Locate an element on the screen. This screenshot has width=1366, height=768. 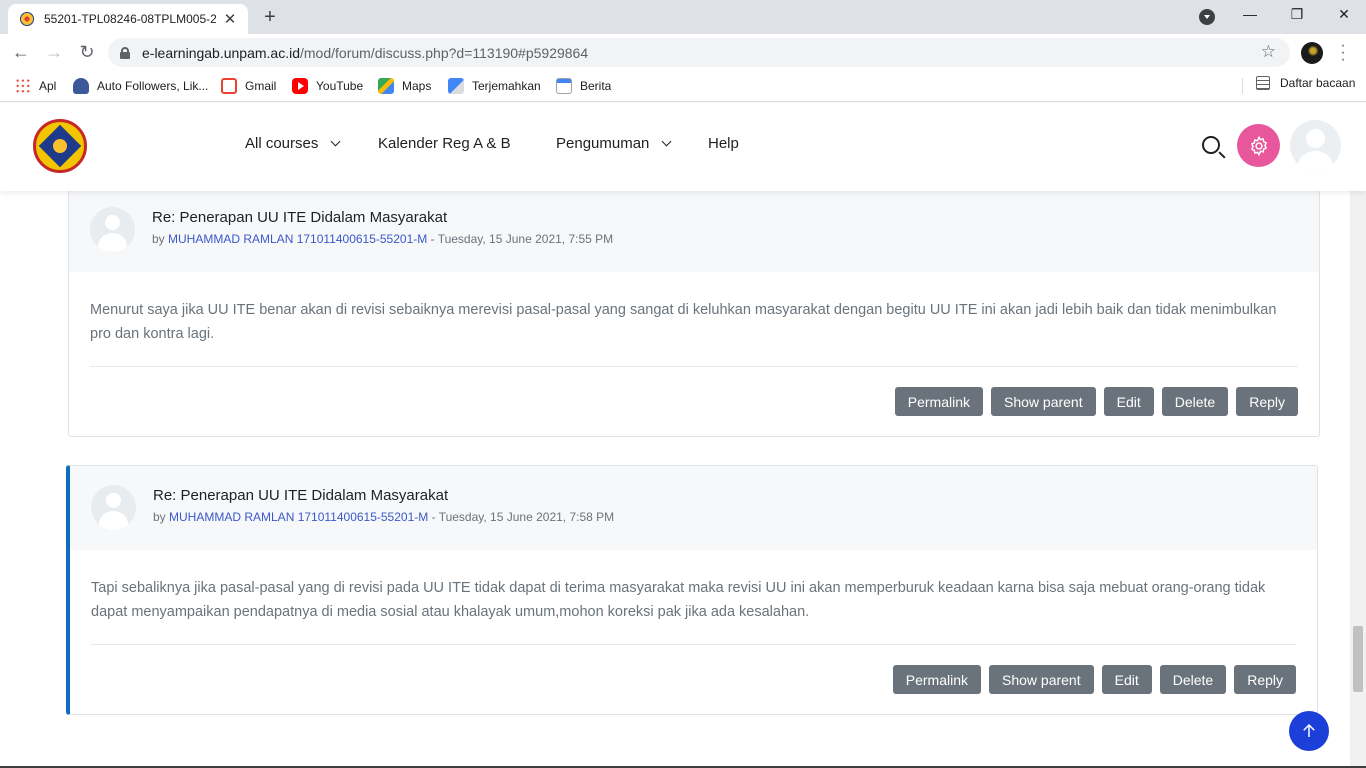
bookmark-label: Gmail is located at coordinates (261, 86).